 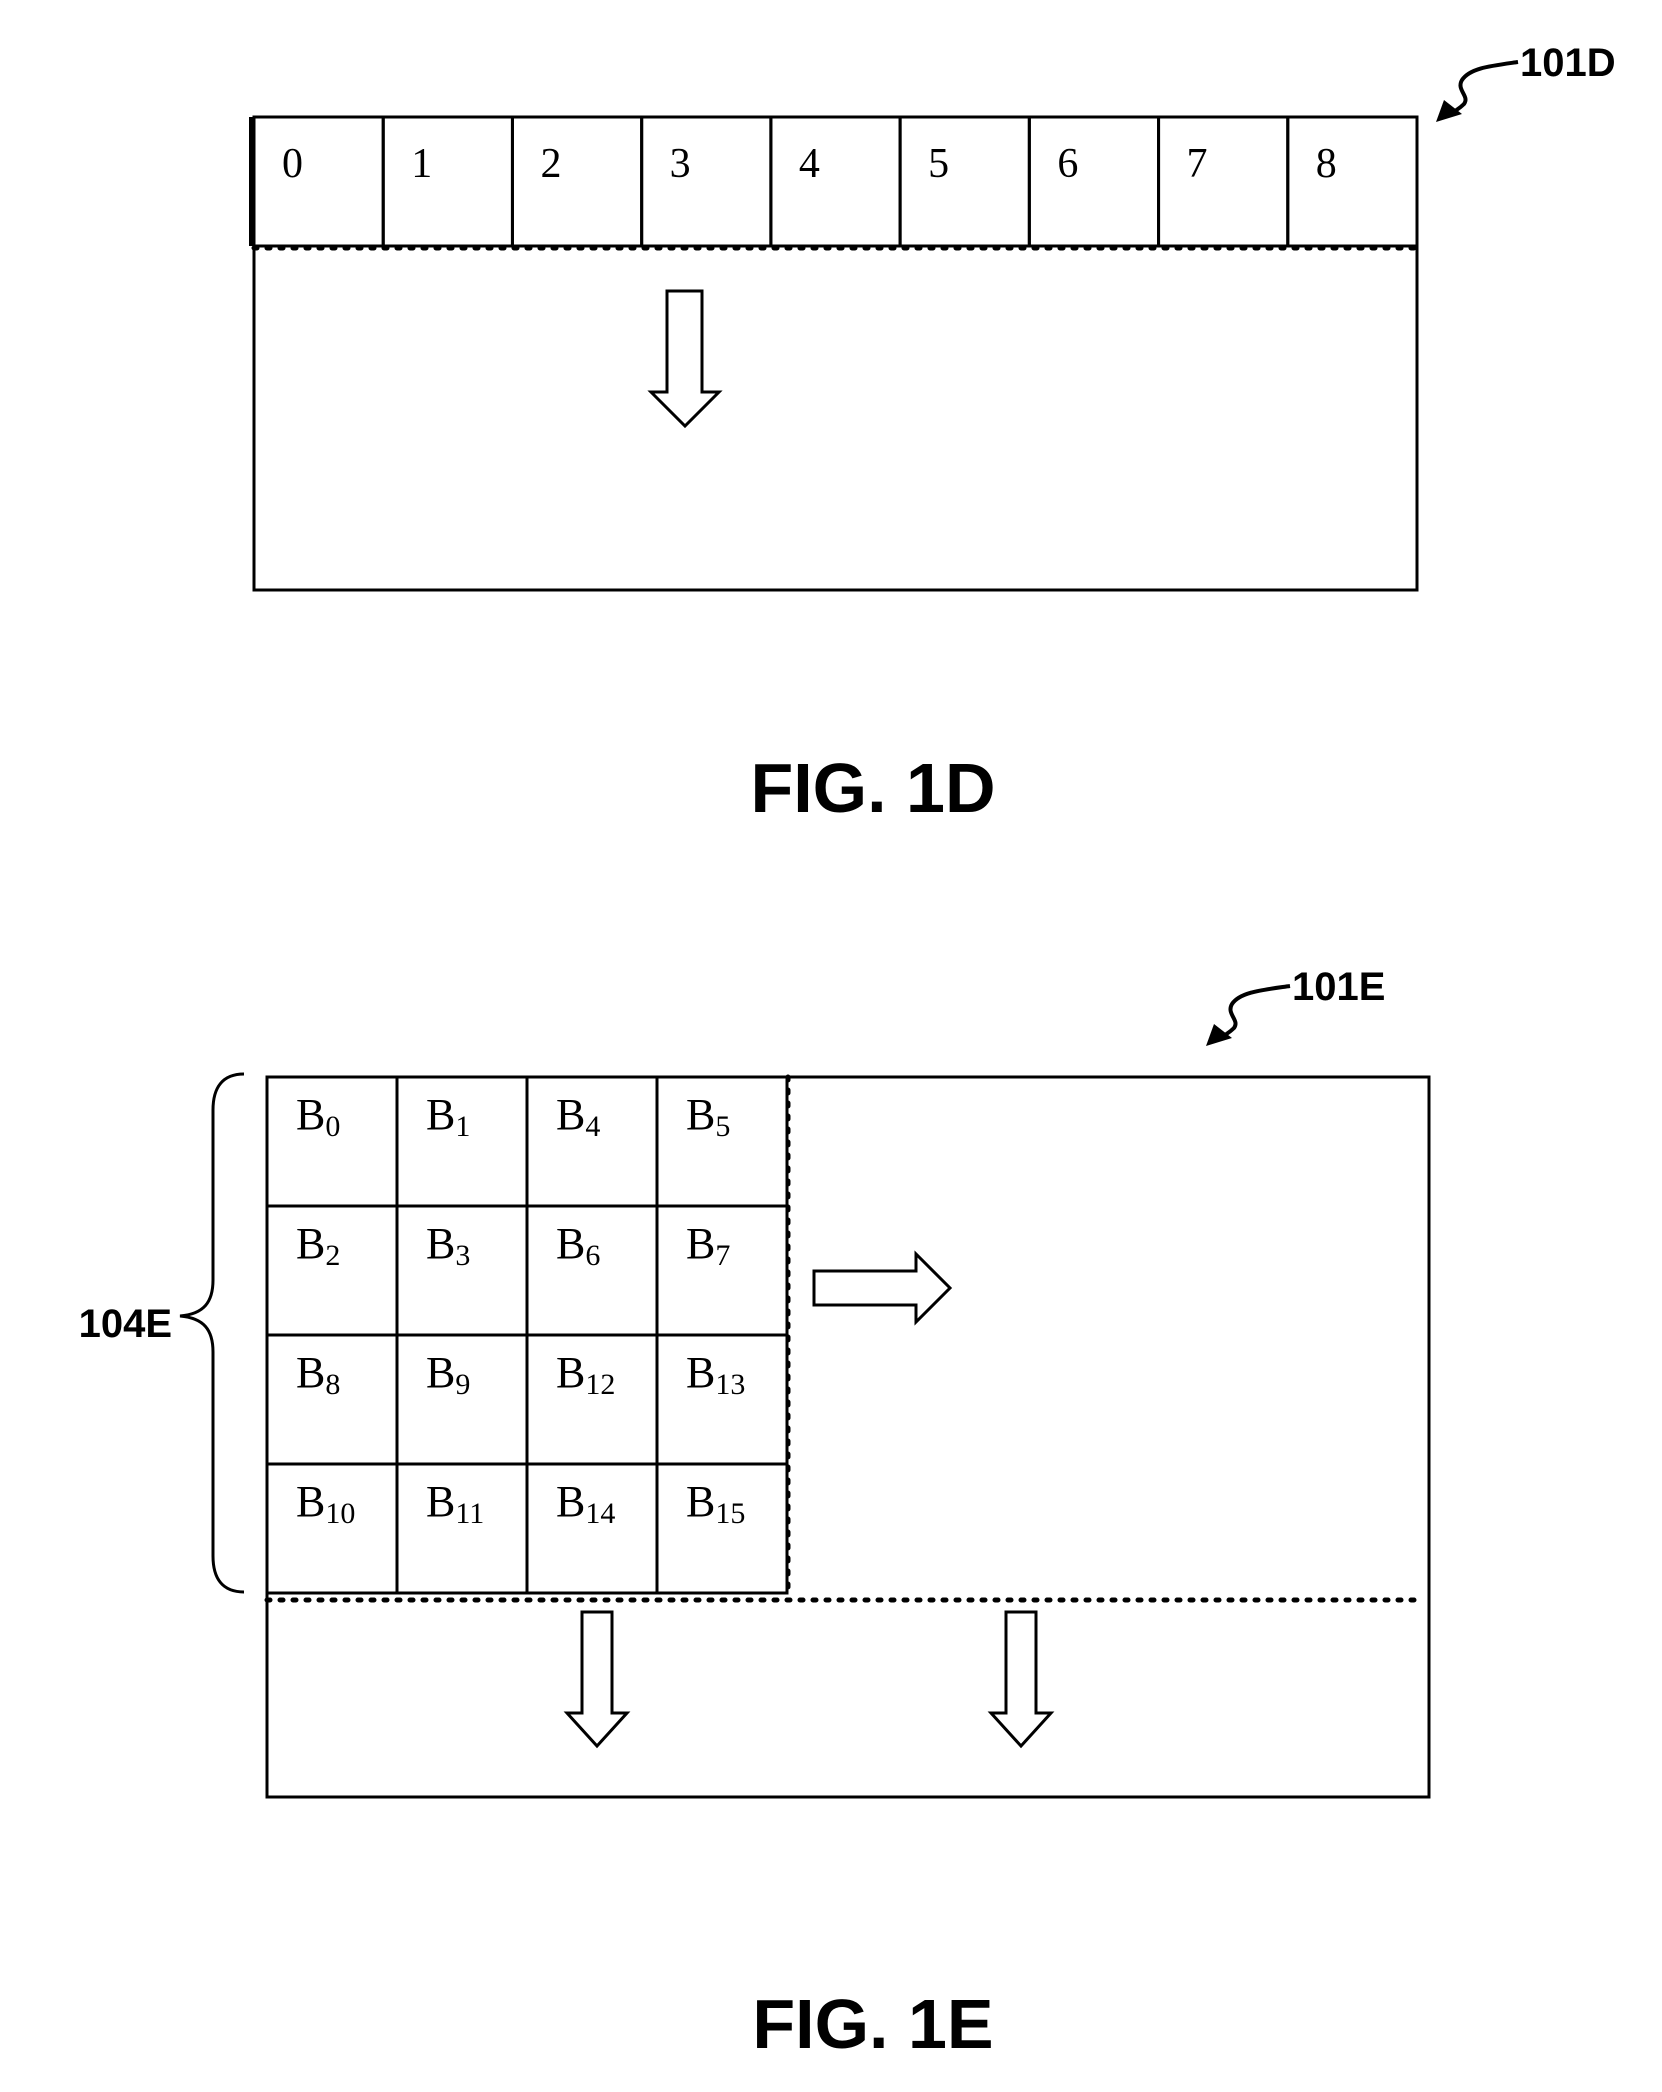 What do you see at coordinates (421, 164) in the screenshot?
I see `header-cell-label: 1` at bounding box center [421, 164].